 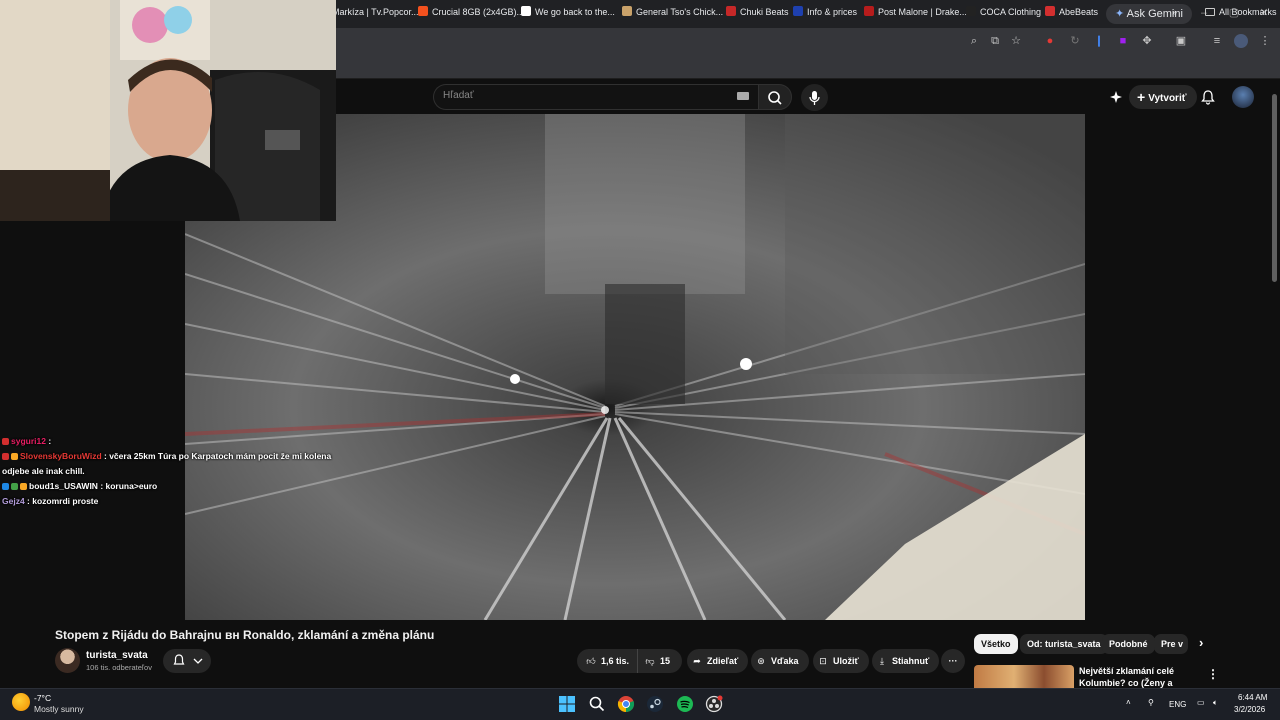 I want to click on filter-chip: Pre v, so click(x=1171, y=644).